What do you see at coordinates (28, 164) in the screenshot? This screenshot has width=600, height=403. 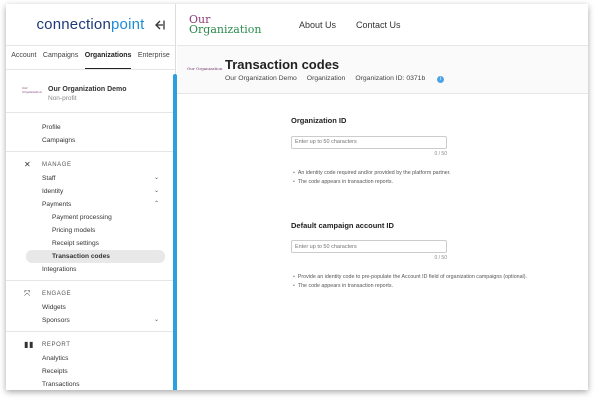 I see `tools-icon: ✕` at bounding box center [28, 164].